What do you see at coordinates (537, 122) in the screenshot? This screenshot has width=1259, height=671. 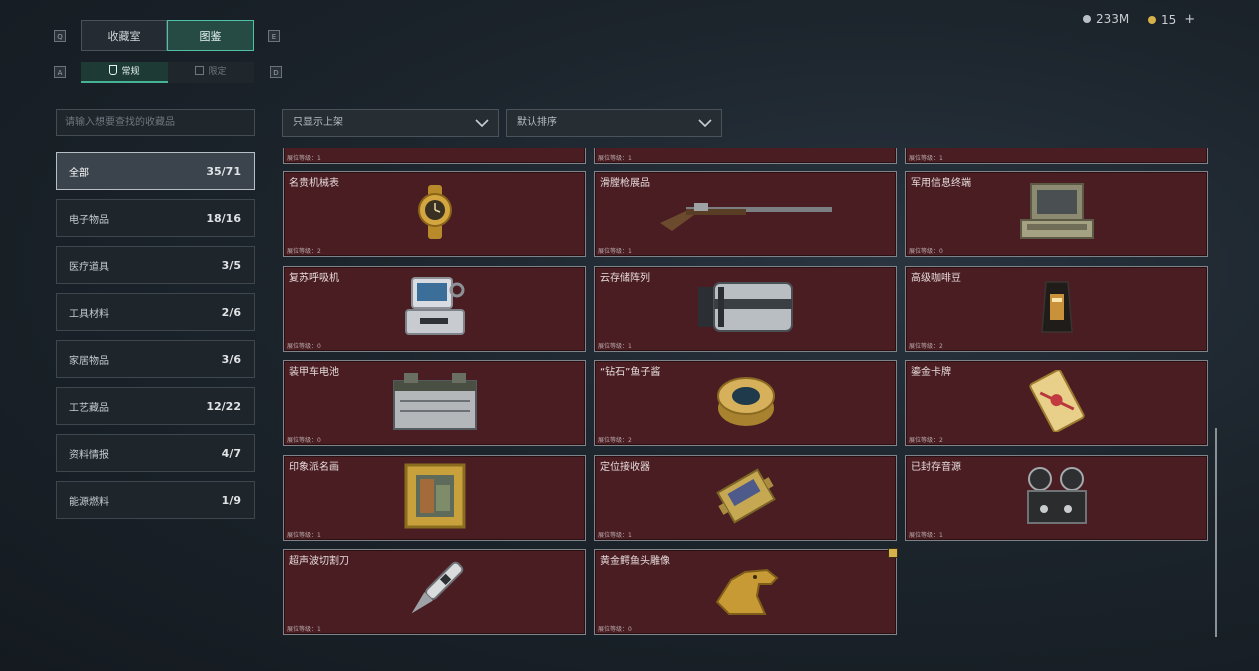 I see `sort-label: 默认排序` at bounding box center [537, 122].